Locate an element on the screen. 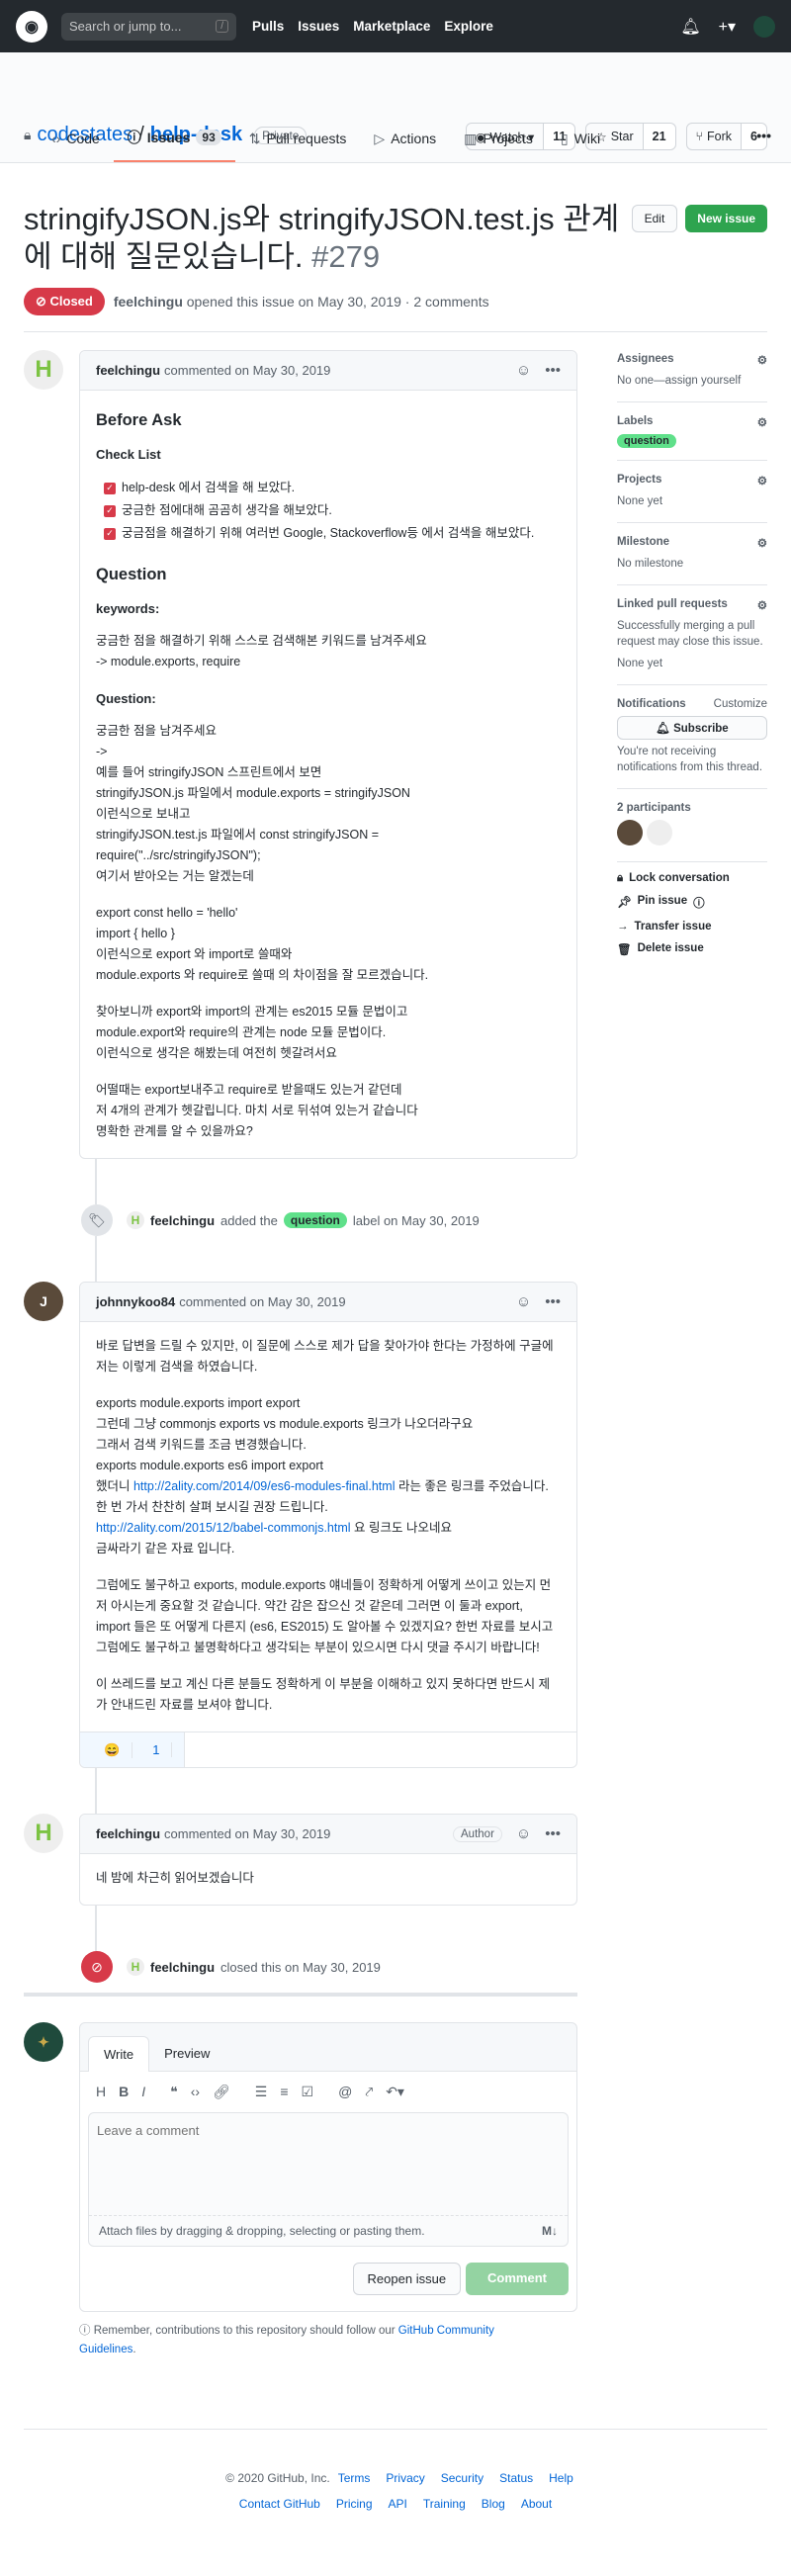 This screenshot has height=2576, width=791. footer-link-status: Status is located at coordinates (516, 2478).